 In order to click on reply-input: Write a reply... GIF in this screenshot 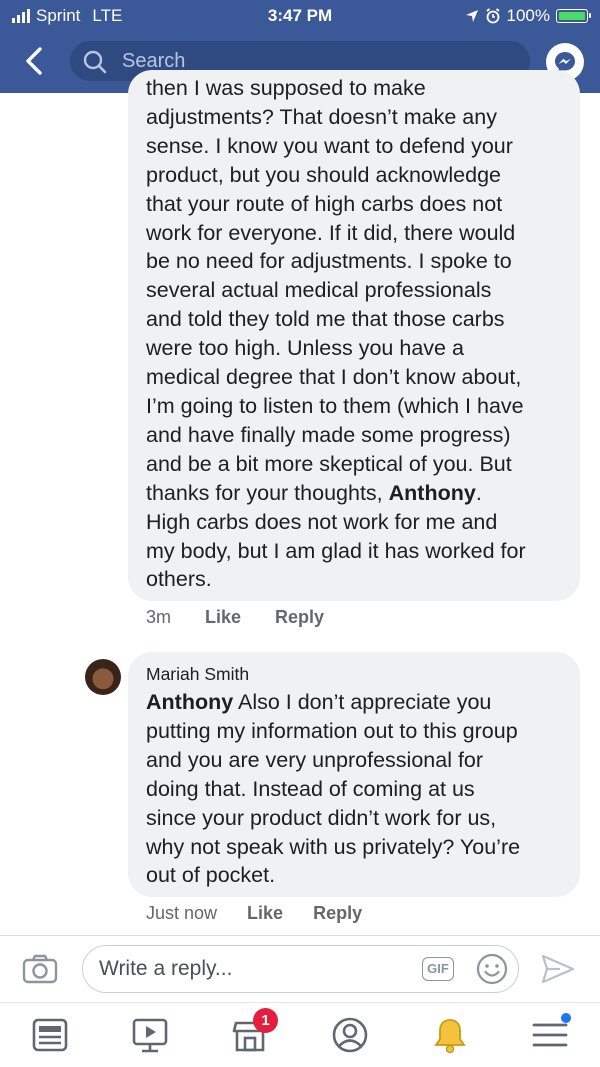, I will do `click(300, 969)`.